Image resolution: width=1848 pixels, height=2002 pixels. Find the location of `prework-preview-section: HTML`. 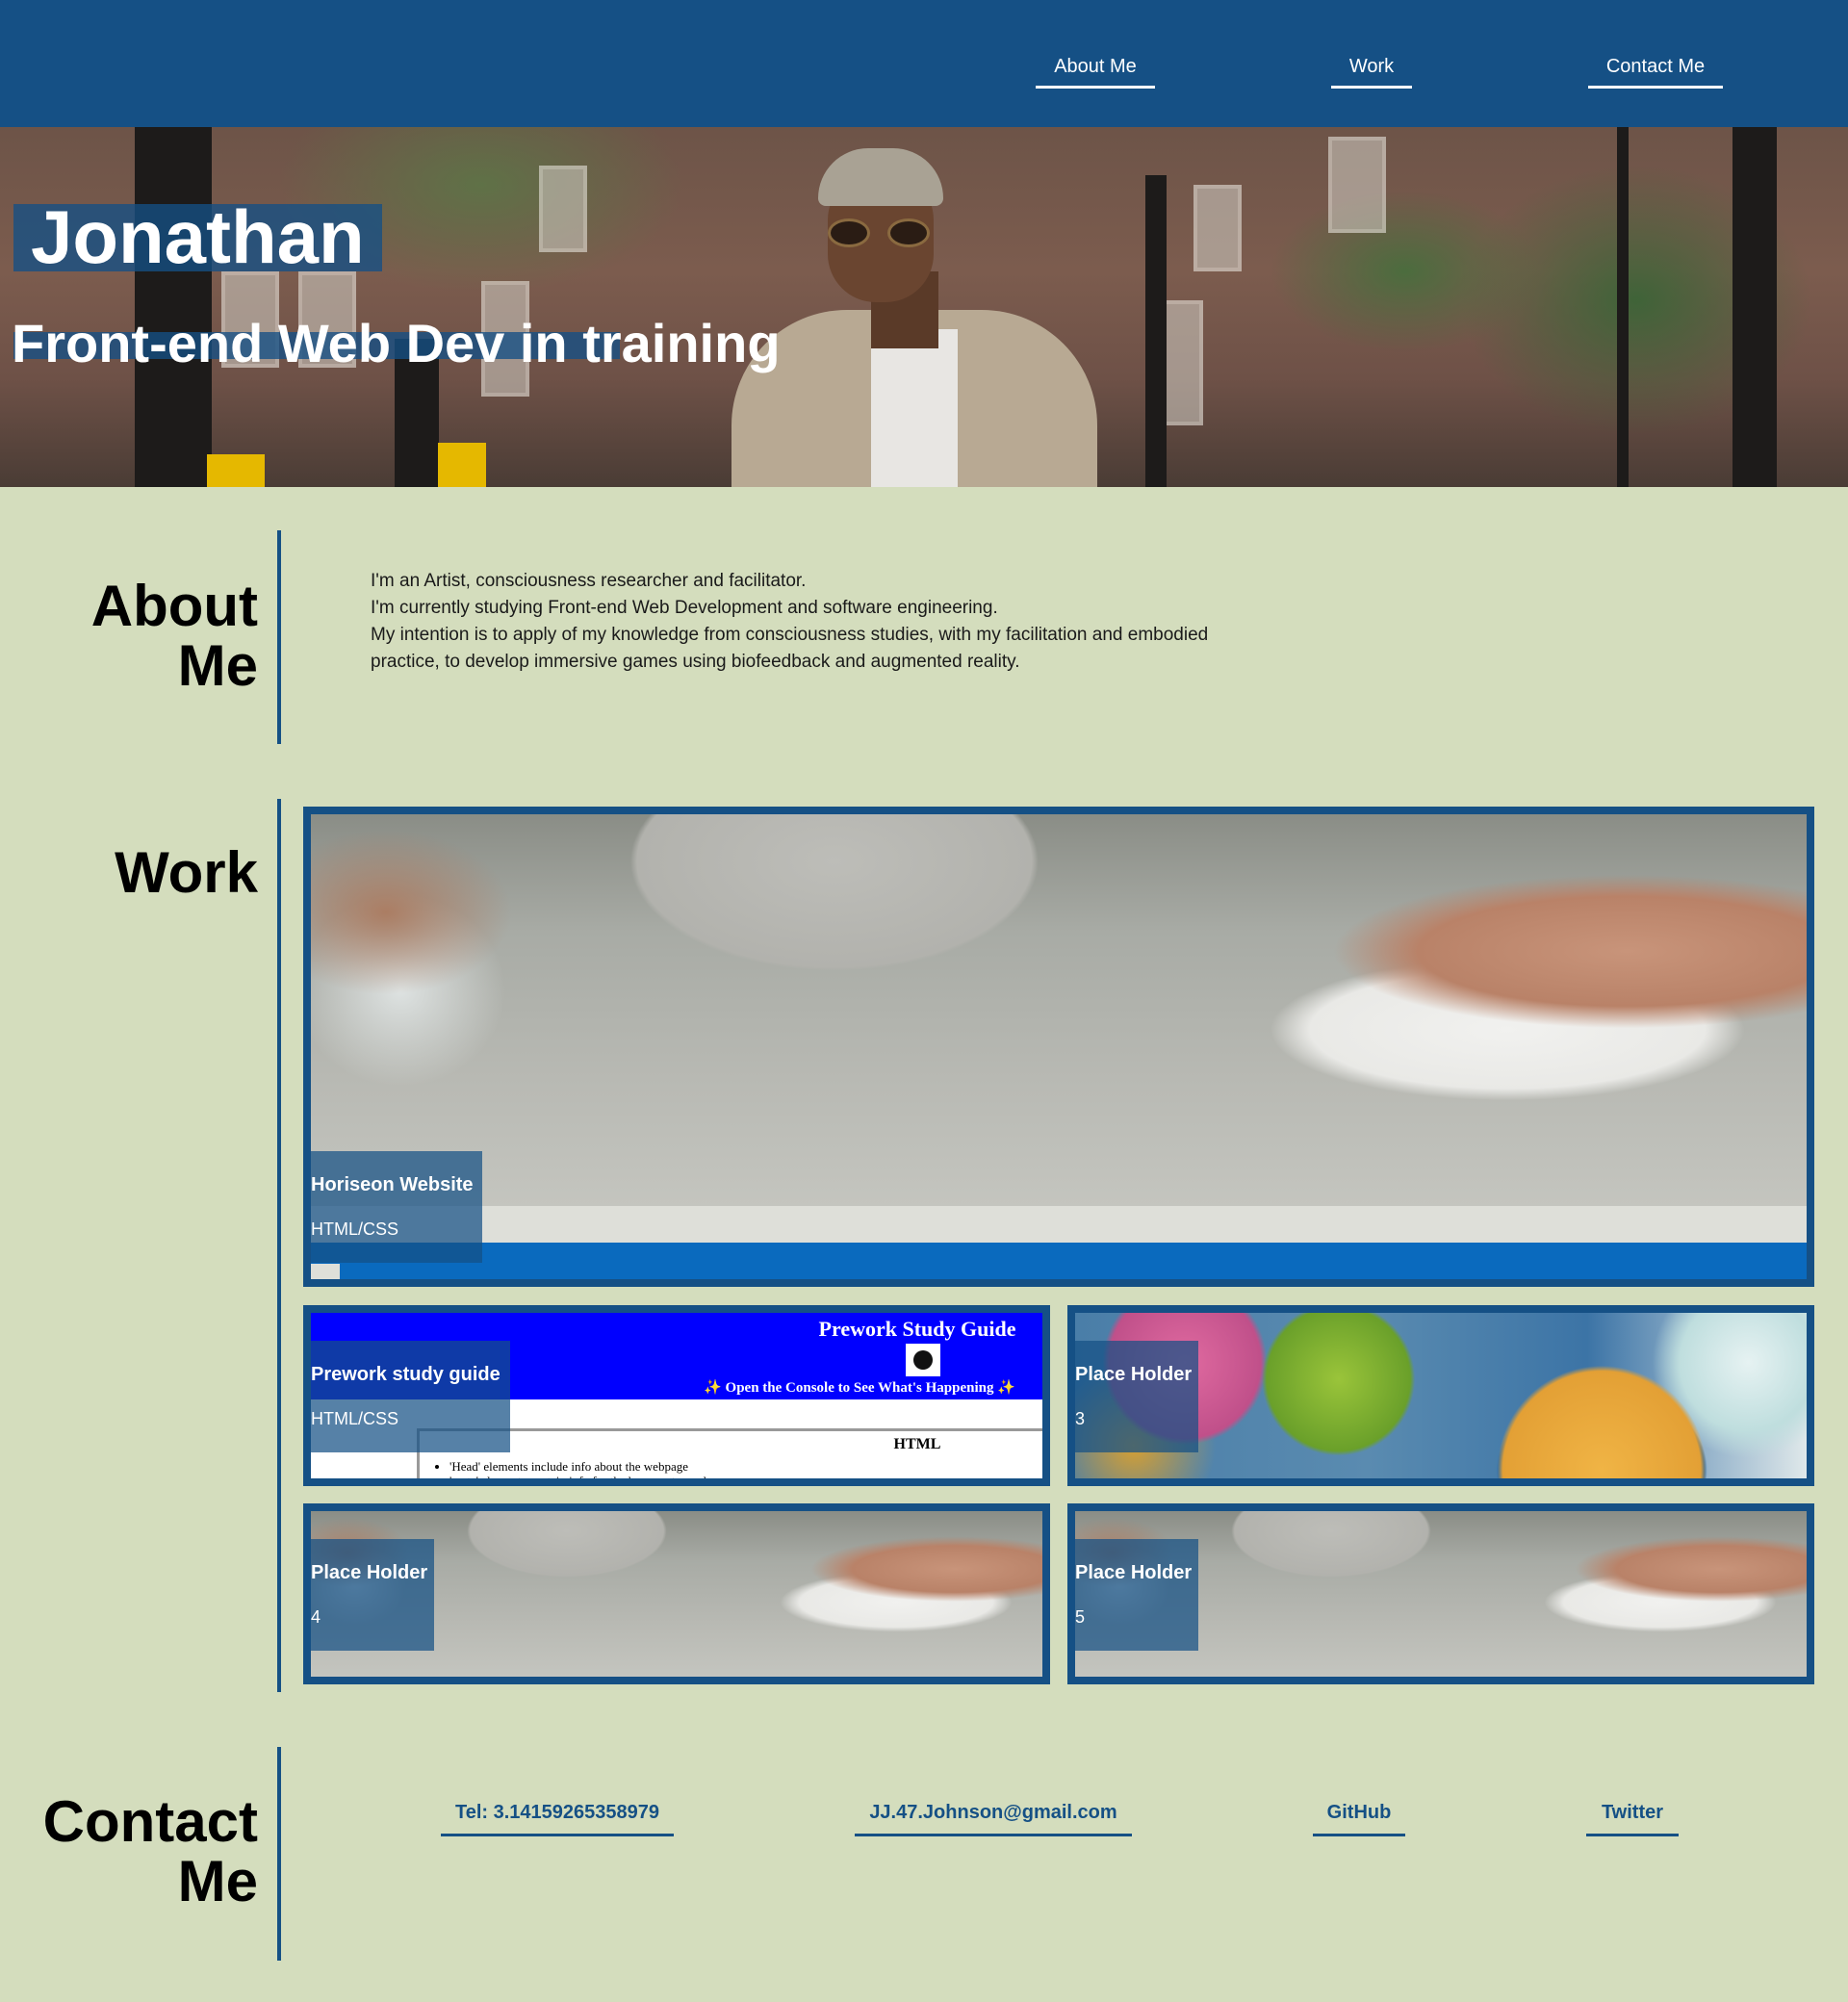

prework-preview-section: HTML is located at coordinates (917, 1444).